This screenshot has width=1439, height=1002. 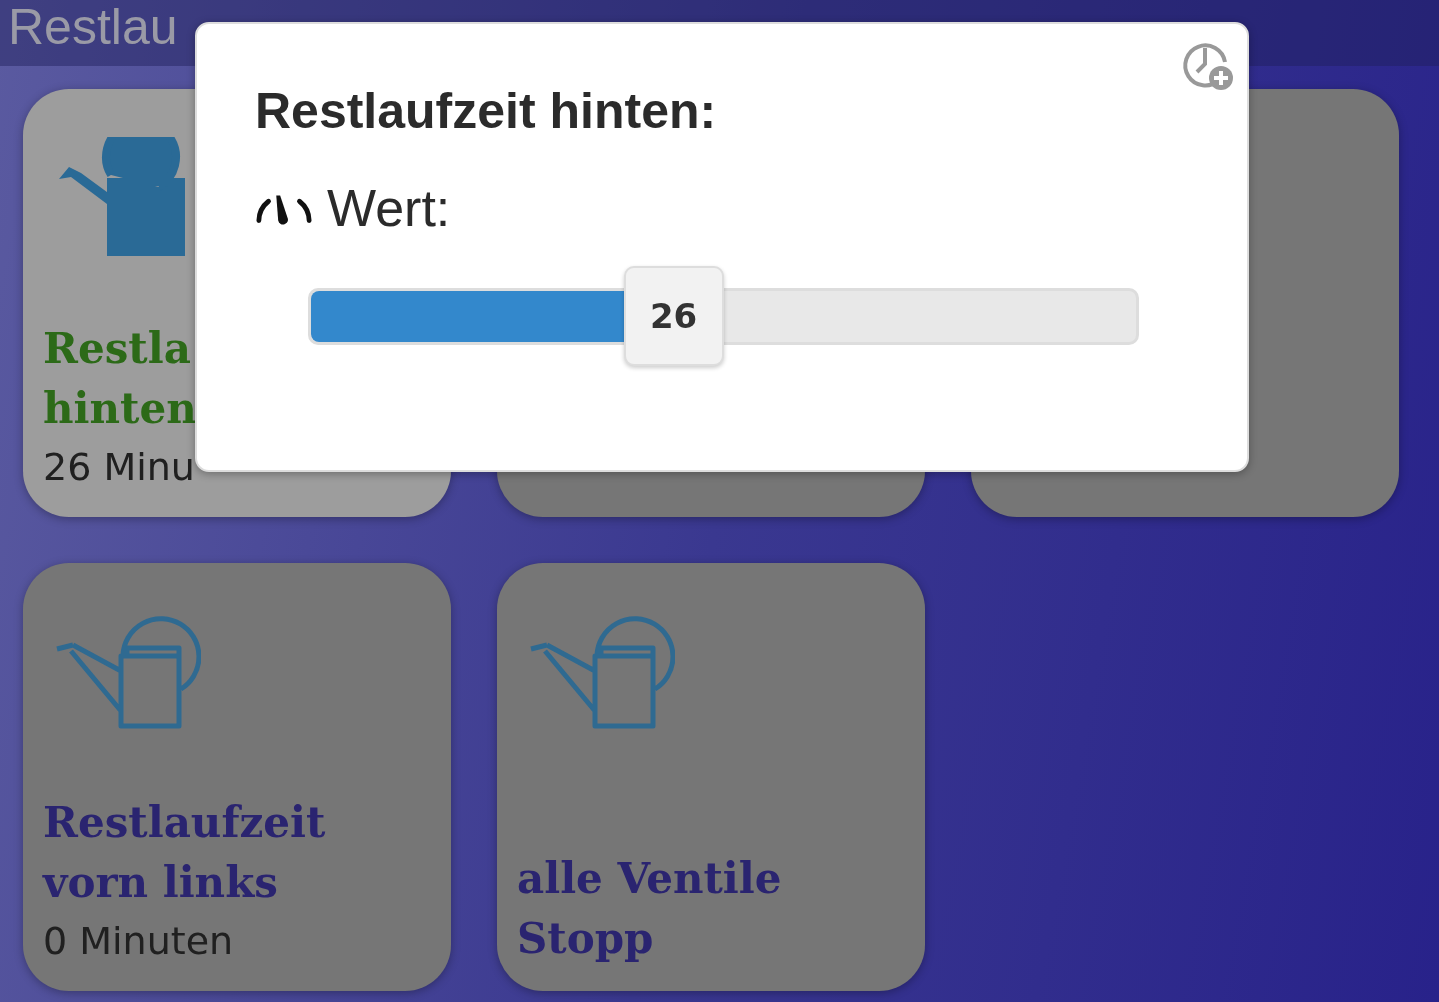 What do you see at coordinates (120, 409) in the screenshot?
I see `tile-title: hinten` at bounding box center [120, 409].